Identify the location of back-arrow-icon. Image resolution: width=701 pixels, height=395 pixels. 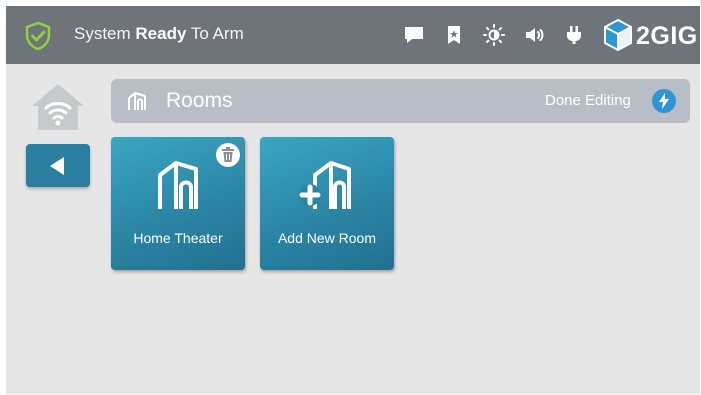
(57, 166).